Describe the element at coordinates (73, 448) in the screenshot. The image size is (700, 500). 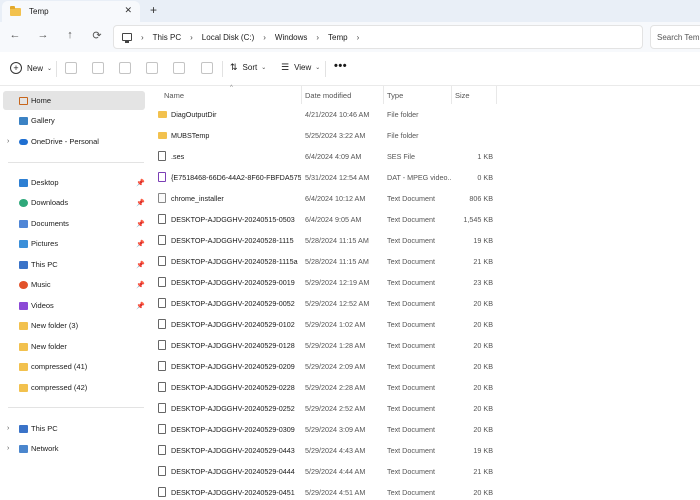
I see `sidebar-item-network: › Network` at that location.